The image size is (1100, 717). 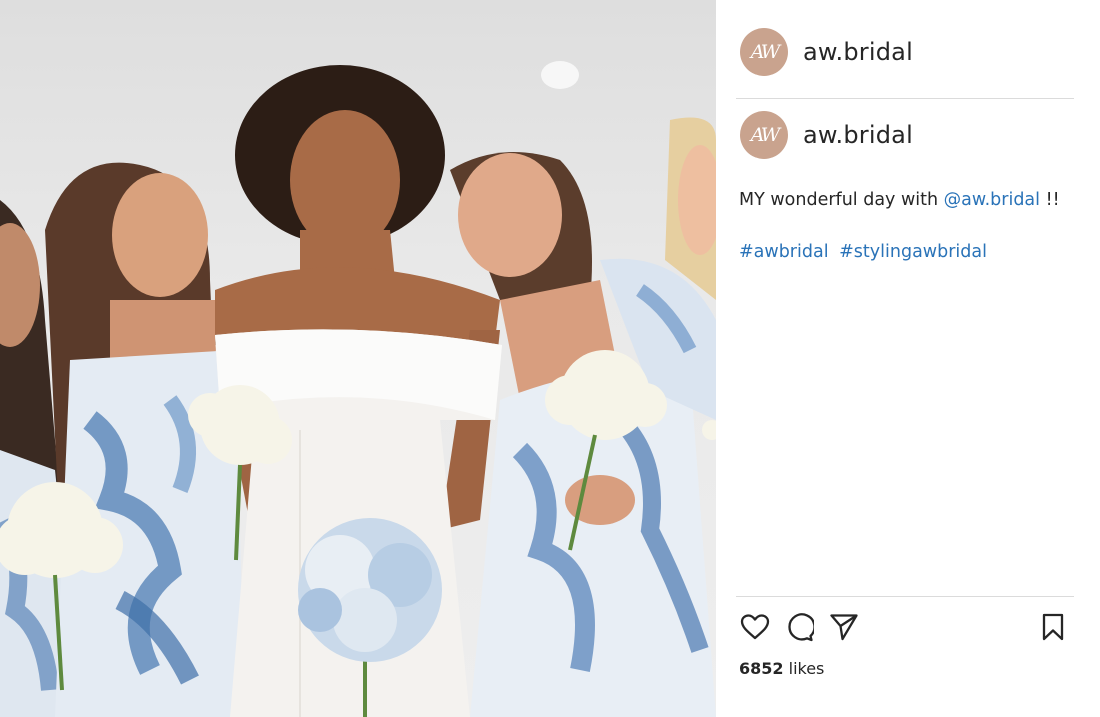 I want to click on hashtag-link: #awbridal, so click(x=784, y=252).